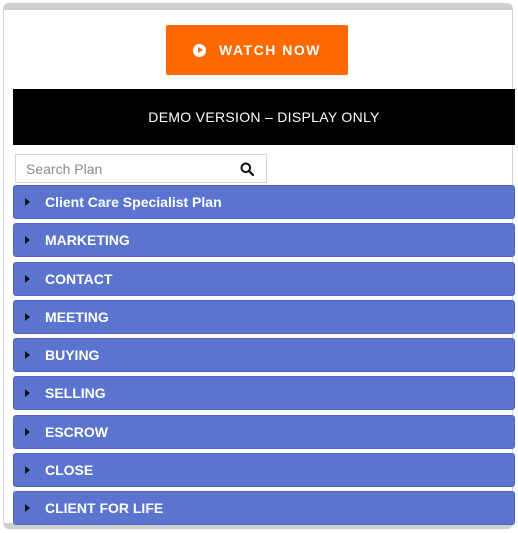  What do you see at coordinates (264, 470) in the screenshot?
I see `accordion-item-close: CLOSE` at bounding box center [264, 470].